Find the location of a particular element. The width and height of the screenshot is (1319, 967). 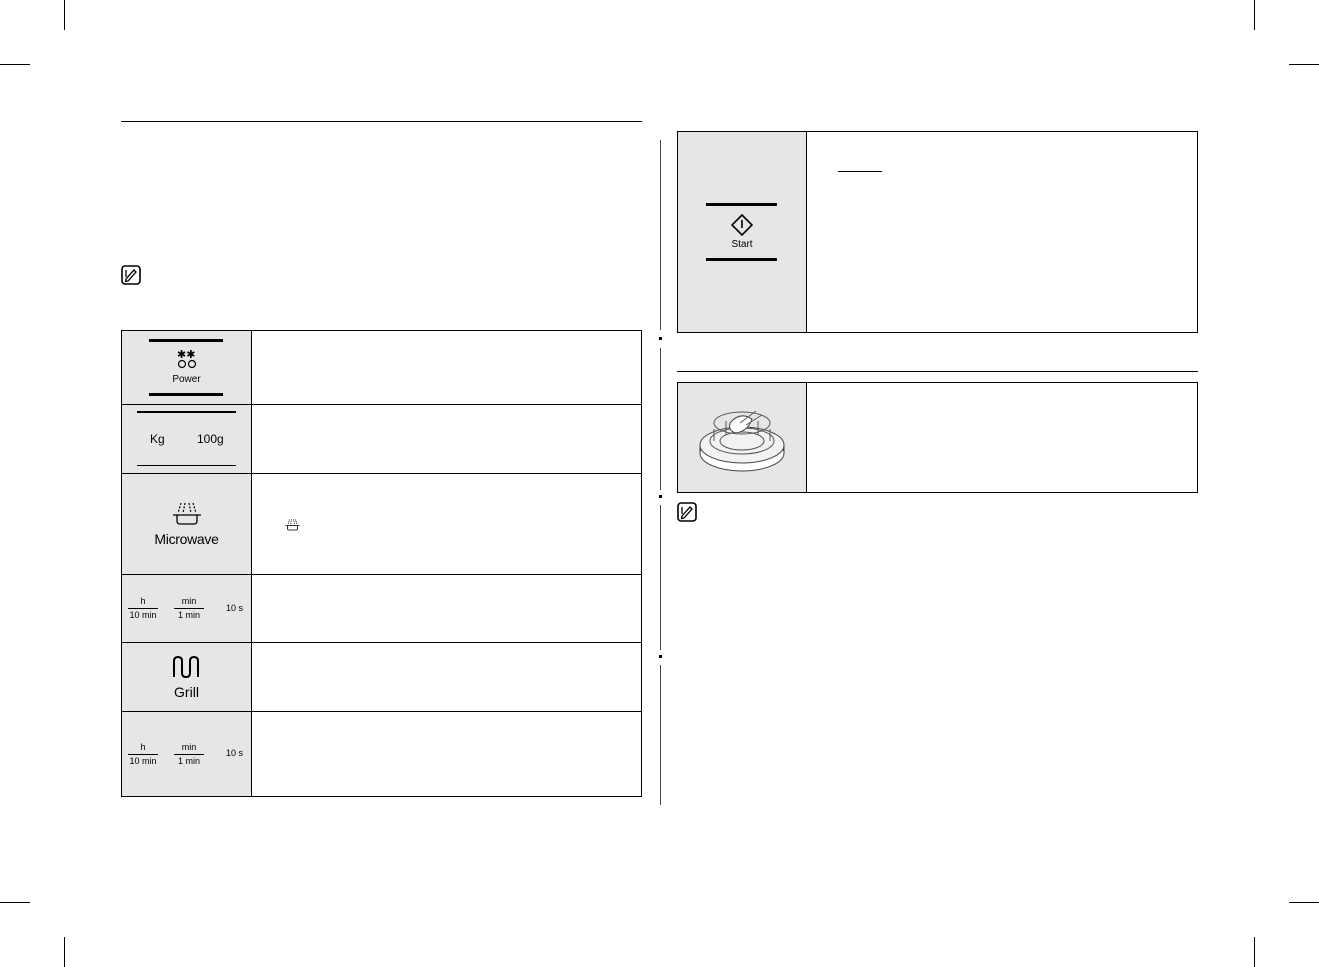

power-label: Power is located at coordinates (186, 379).